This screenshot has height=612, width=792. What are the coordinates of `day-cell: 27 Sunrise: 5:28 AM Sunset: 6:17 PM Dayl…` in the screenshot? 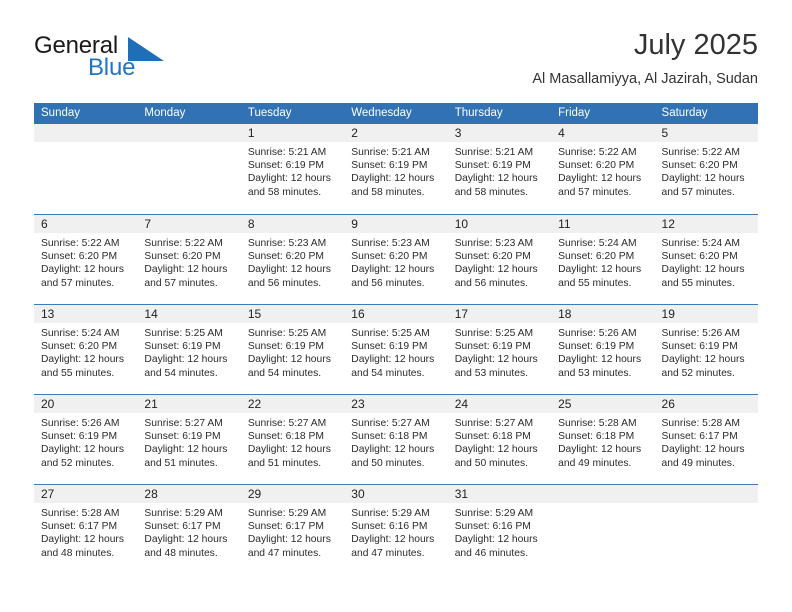 It's located at (86, 529).